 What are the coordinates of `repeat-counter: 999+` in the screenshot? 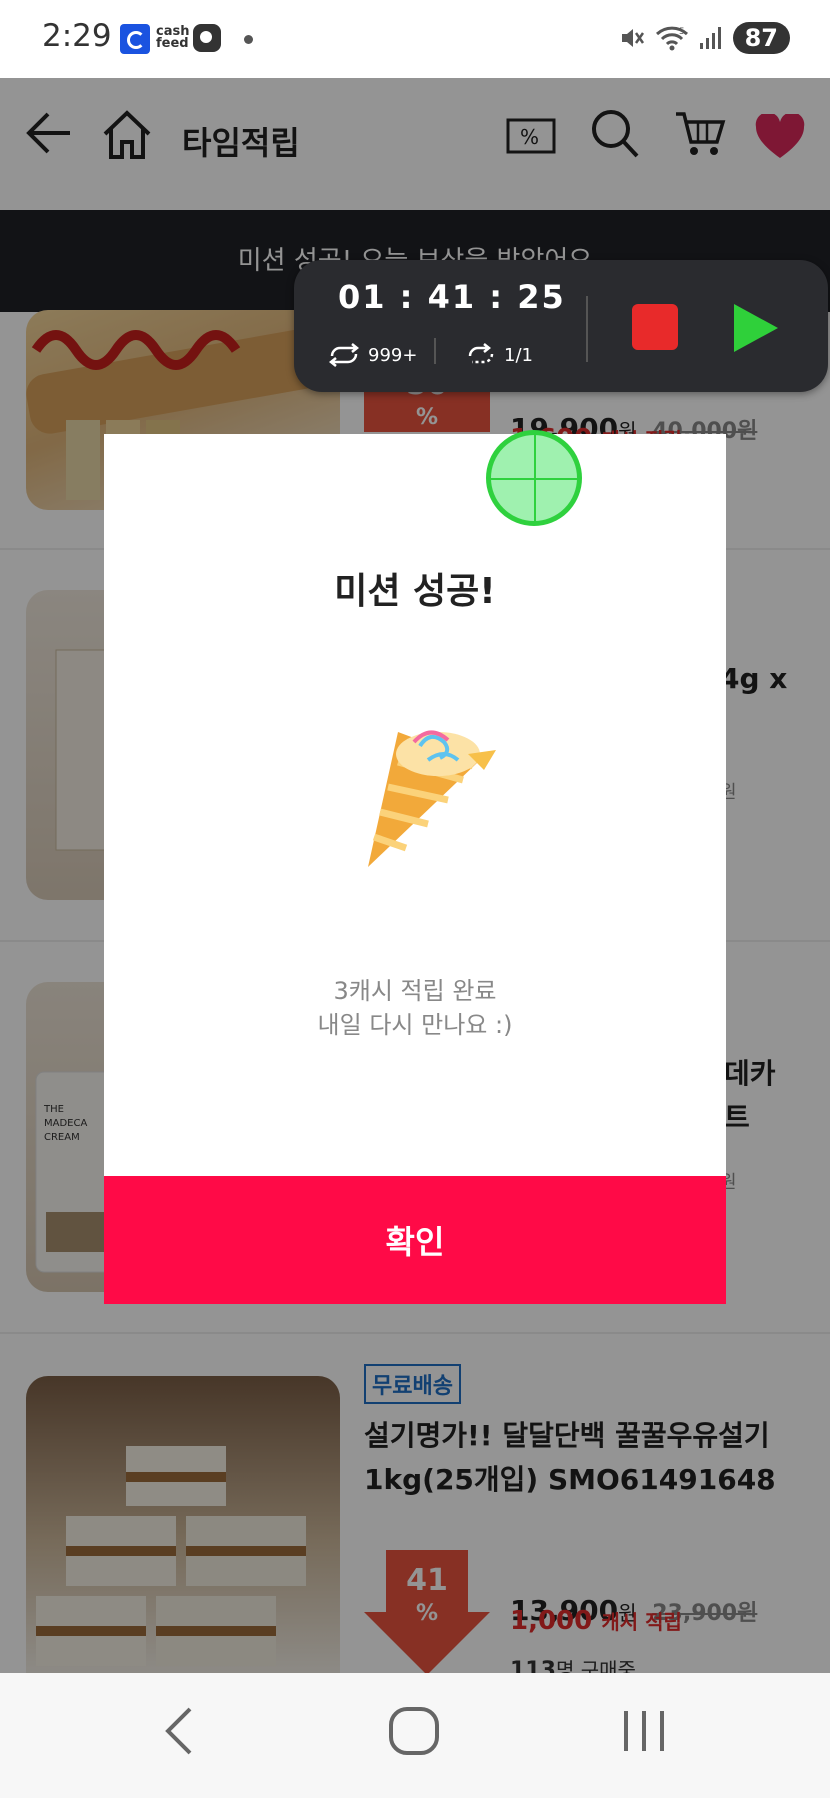 It's located at (371, 355).